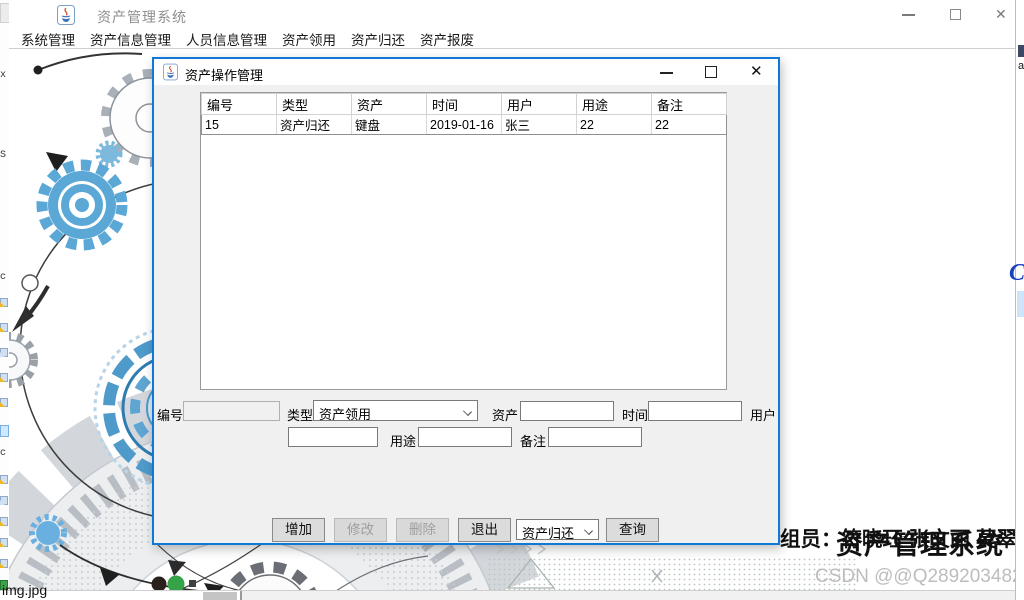 Image resolution: width=1024 pixels, height=600 pixels. Describe the element at coordinates (689, 124) in the screenshot. I see `cell-note: 22` at that location.